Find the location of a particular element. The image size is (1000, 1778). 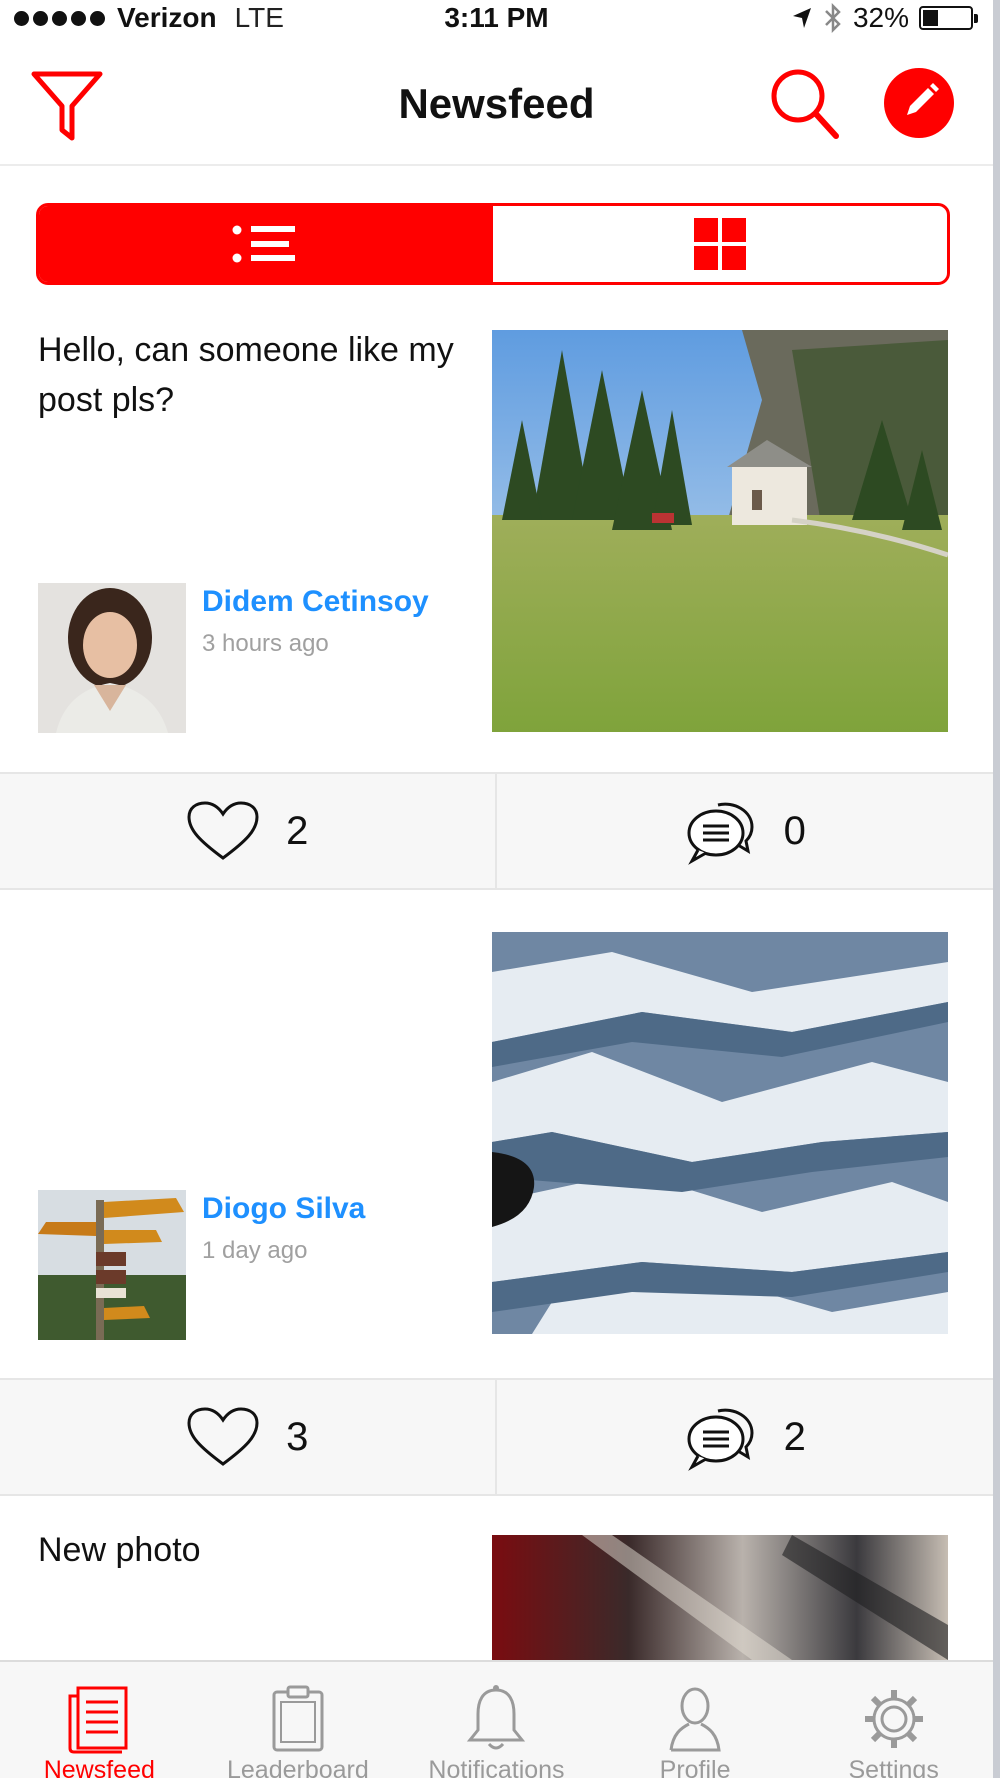

like-button: 2 is located at coordinates (248, 831).